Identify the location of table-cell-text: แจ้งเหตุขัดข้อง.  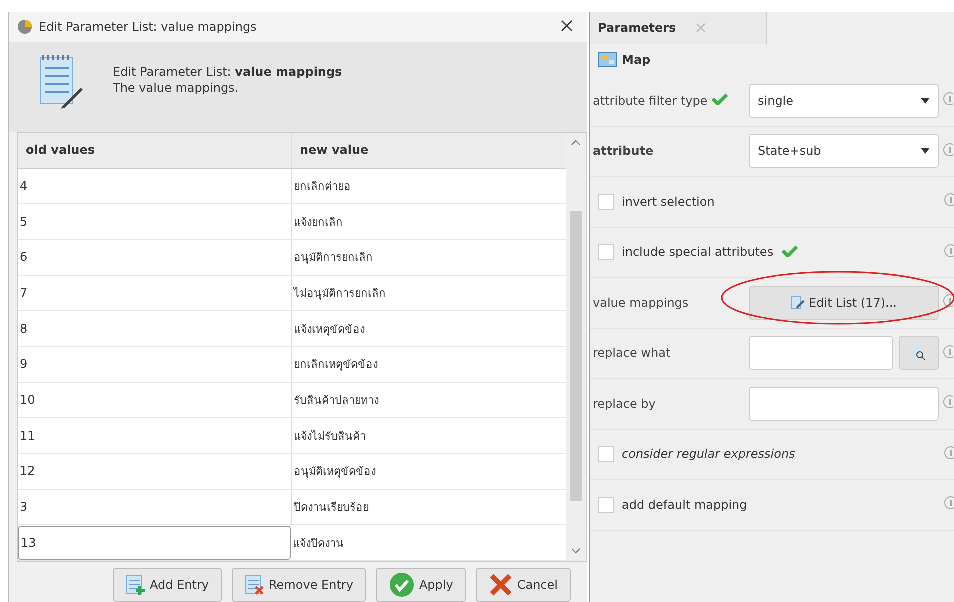
(329, 330).